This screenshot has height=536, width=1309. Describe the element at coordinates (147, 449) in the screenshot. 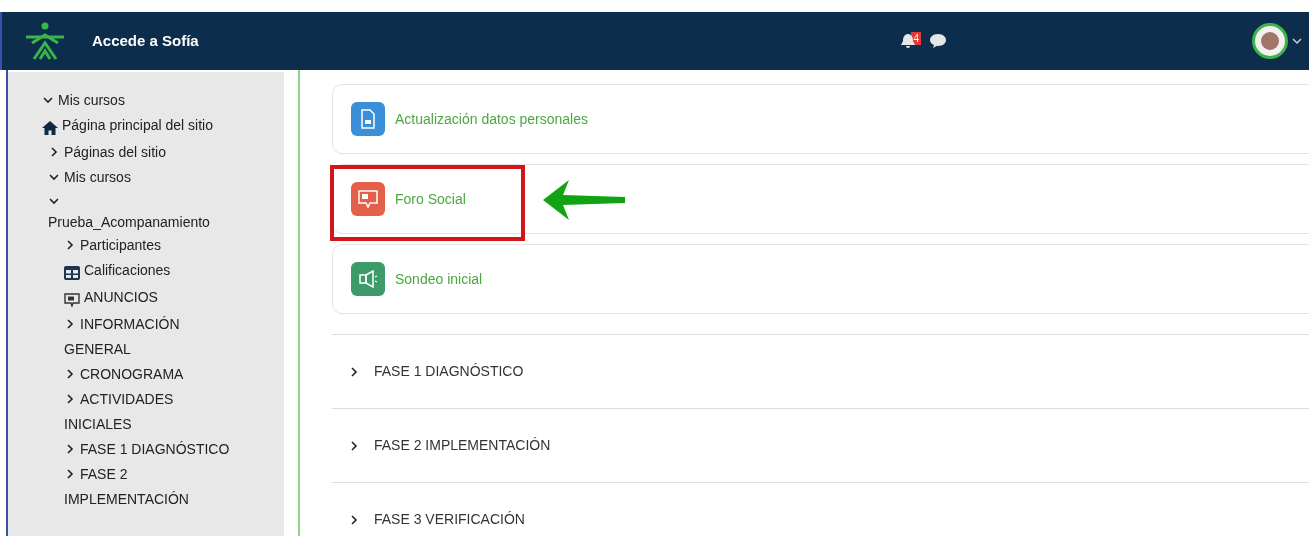

I see `tree-item: FASE 1 DIAGNÓSTICO` at that location.